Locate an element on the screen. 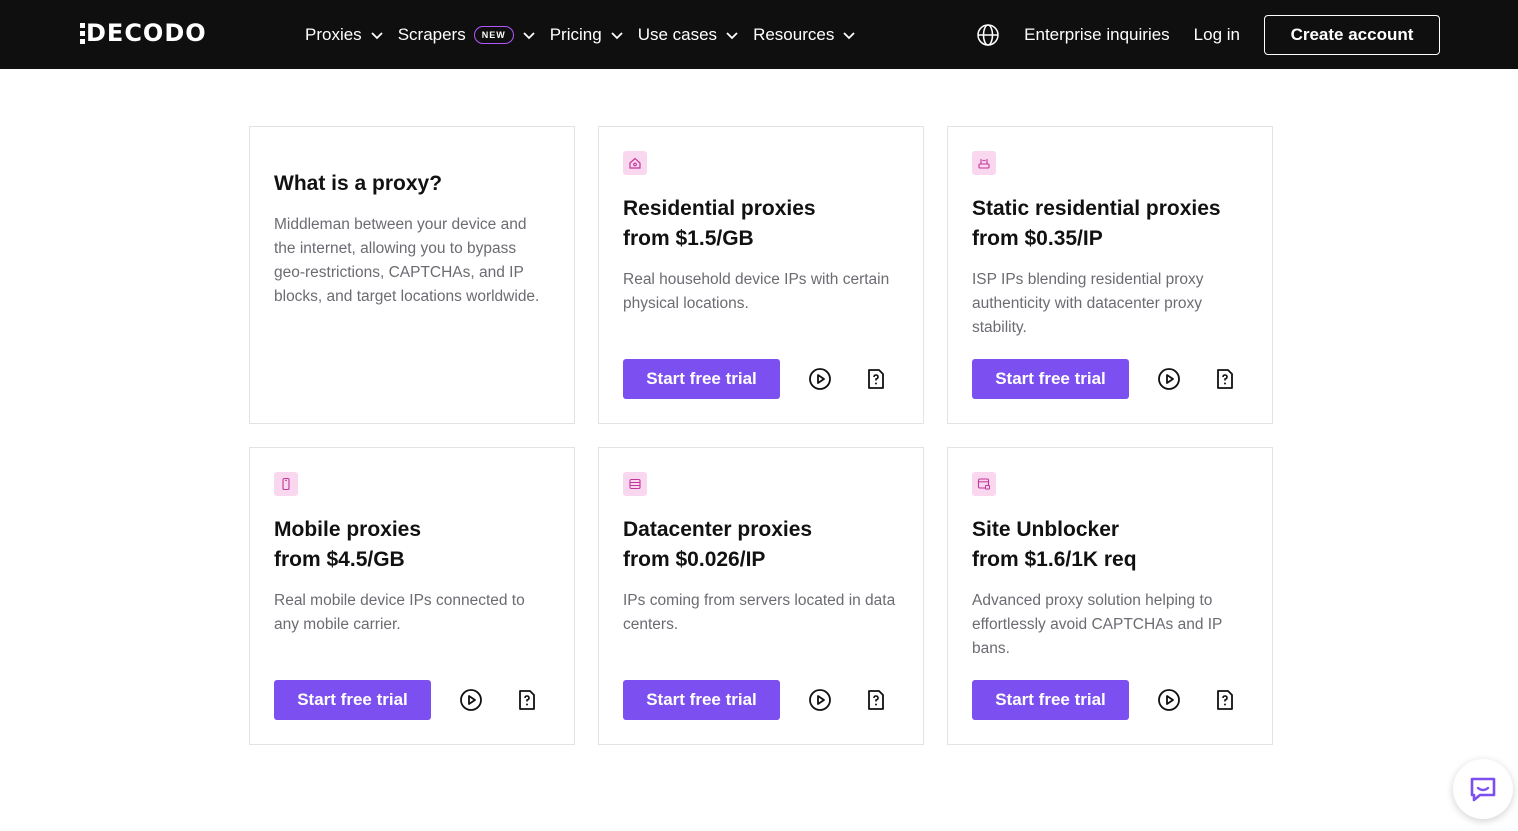 The height and width of the screenshot is (831, 1518). nav-item-label: Proxies is located at coordinates (333, 34).